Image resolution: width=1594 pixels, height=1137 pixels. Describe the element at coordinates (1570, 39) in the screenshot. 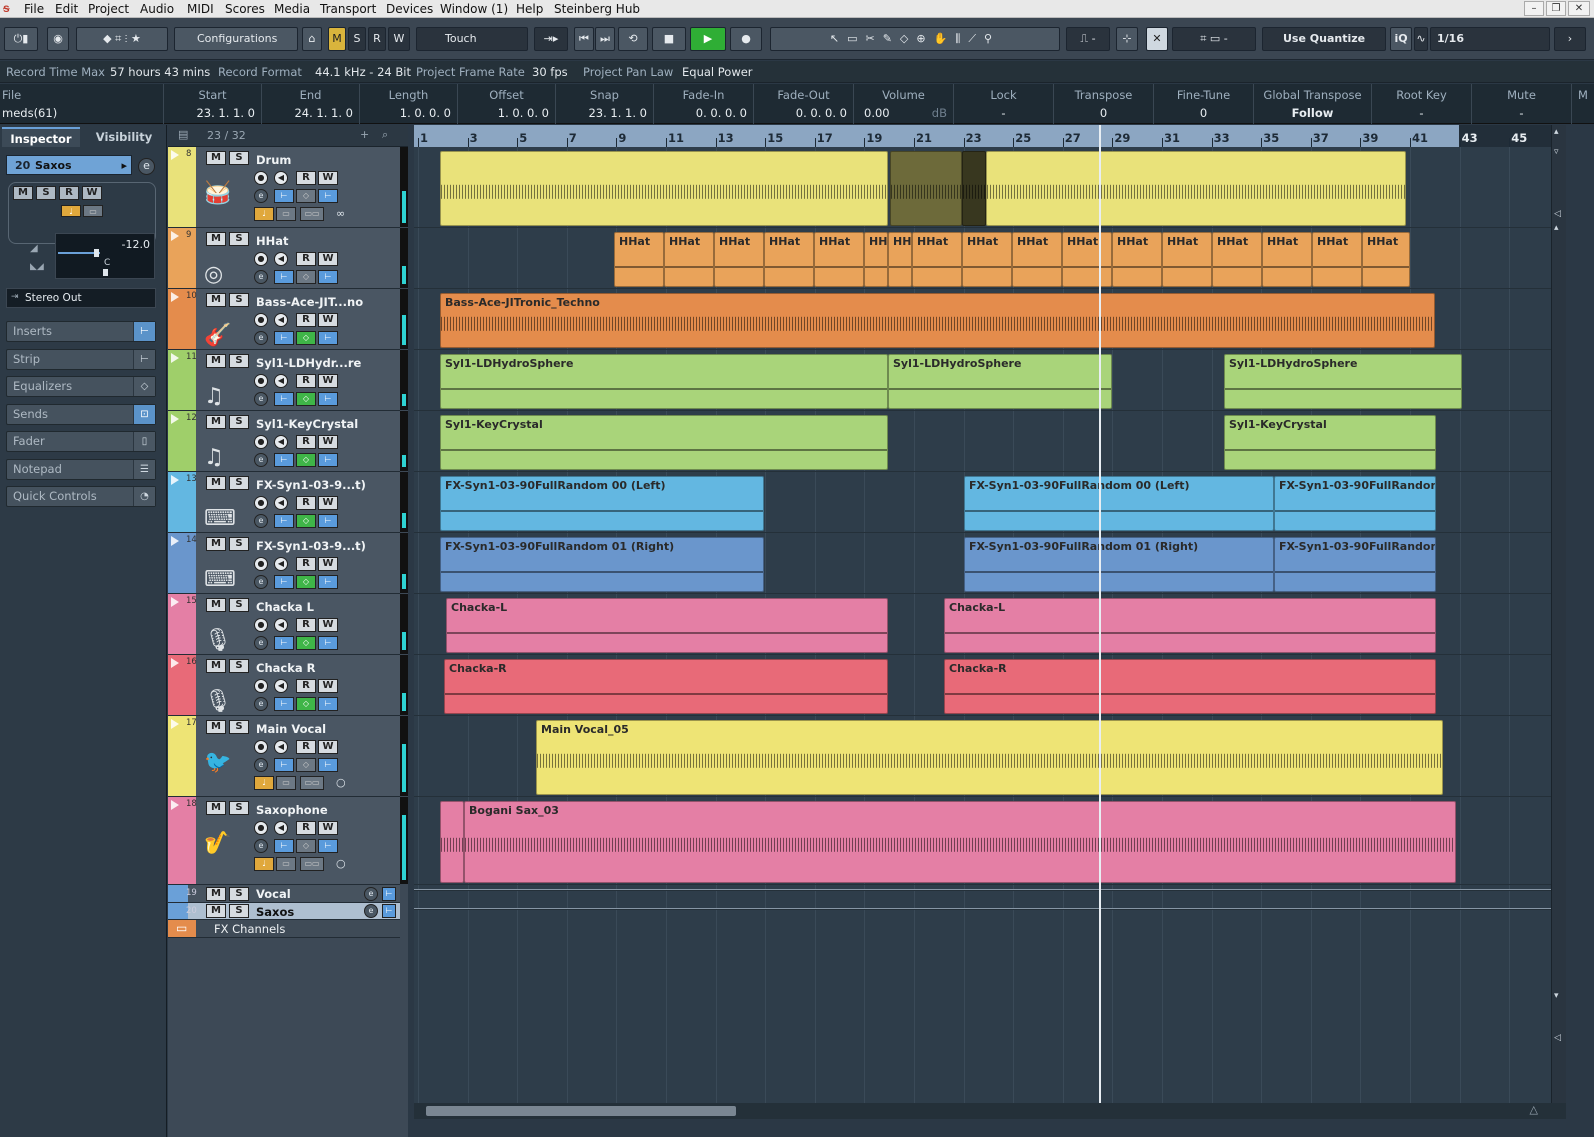

I see `toolbar-extend-icon: ›` at that location.